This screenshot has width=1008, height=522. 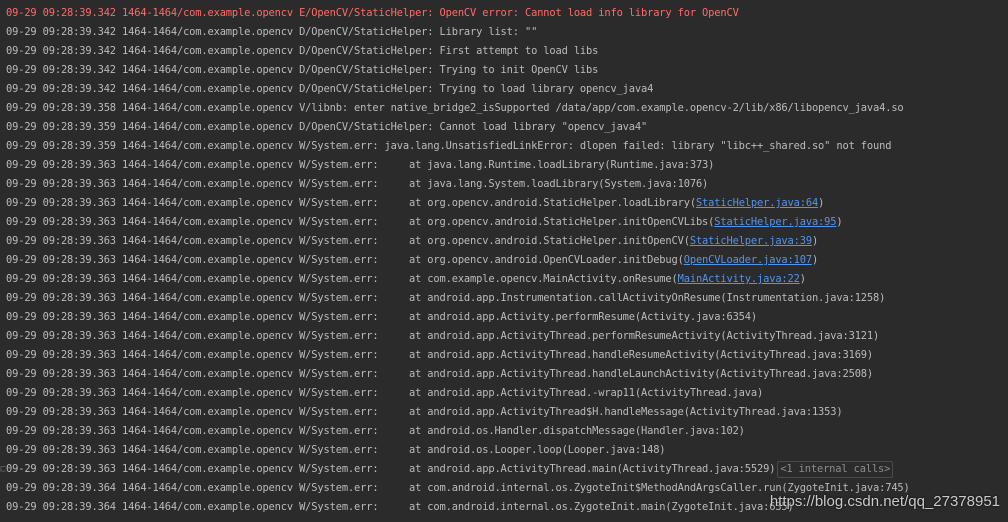 I want to click on source-link: StaticHelper.java:95, so click(x=775, y=222).